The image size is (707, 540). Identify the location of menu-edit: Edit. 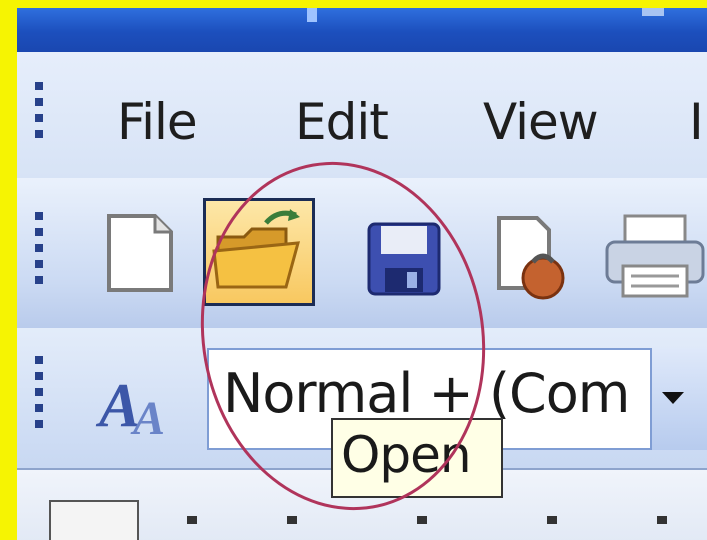
(342, 122).